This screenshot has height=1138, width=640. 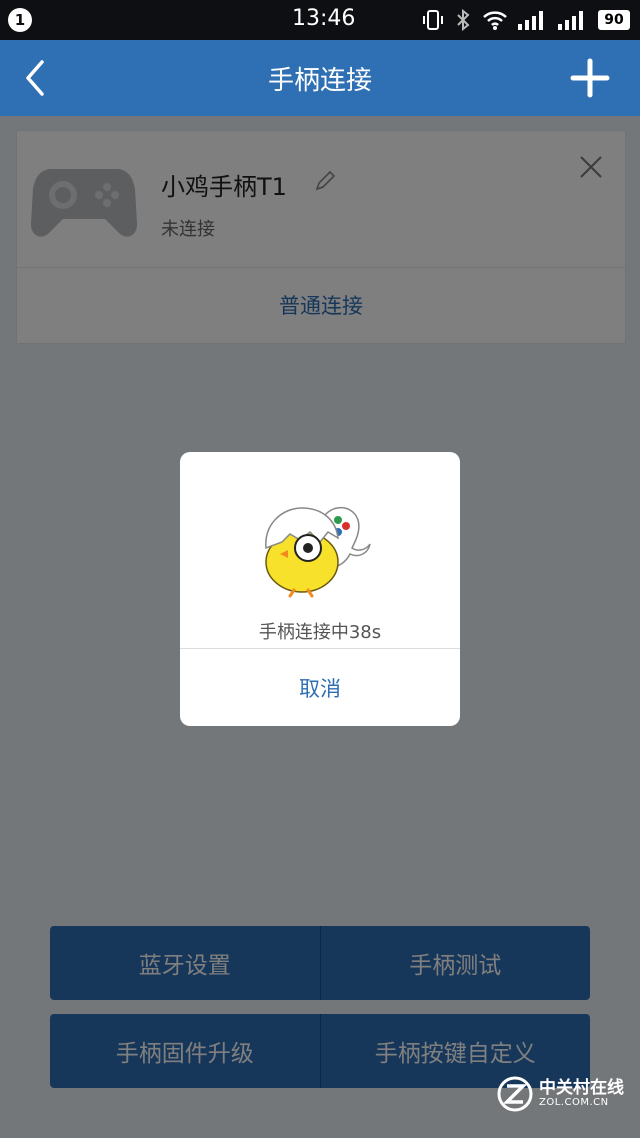 What do you see at coordinates (319, 81) in the screenshot?
I see `page-title: 手柄连接` at bounding box center [319, 81].